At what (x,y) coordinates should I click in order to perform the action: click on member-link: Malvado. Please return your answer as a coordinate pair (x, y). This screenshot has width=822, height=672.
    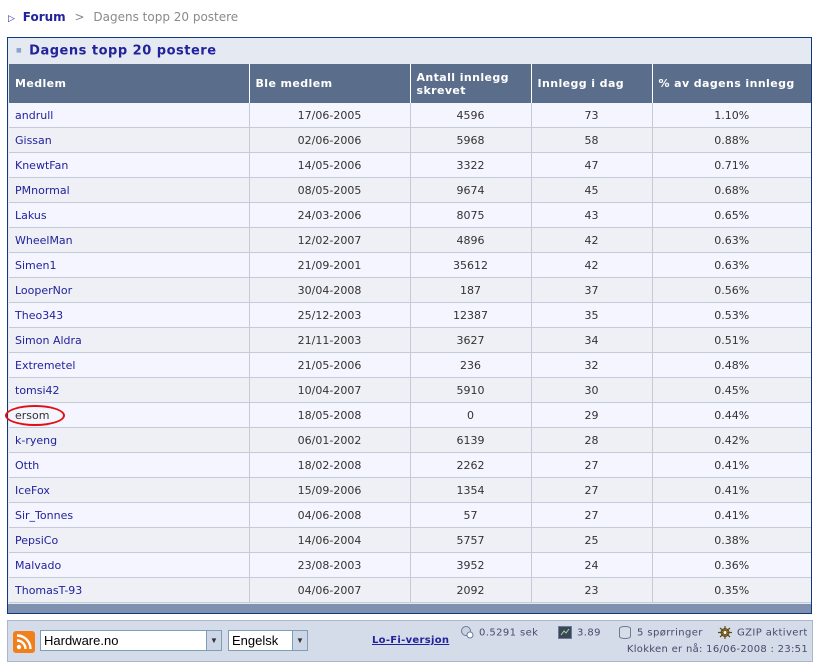
    Looking at the image, I should click on (38, 565).